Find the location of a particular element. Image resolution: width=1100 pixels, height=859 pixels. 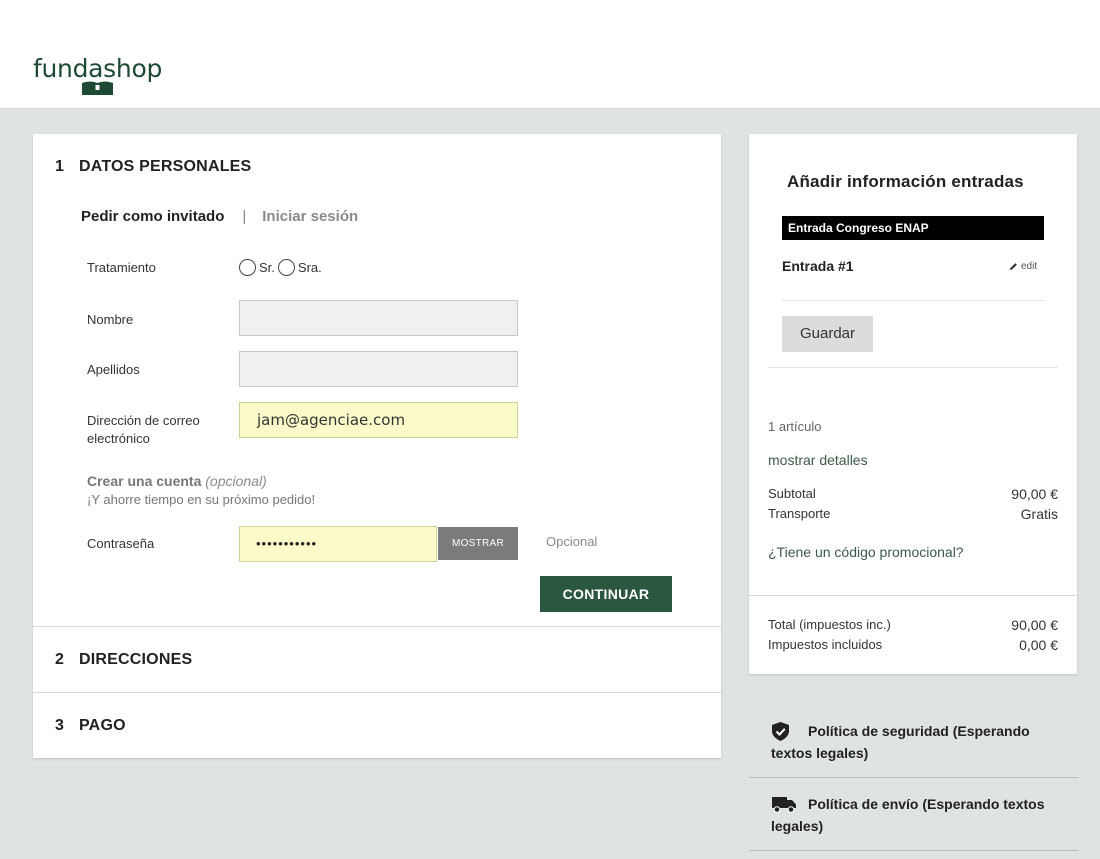

subtotal-row: Subtotal 90,00 € is located at coordinates (913, 494).